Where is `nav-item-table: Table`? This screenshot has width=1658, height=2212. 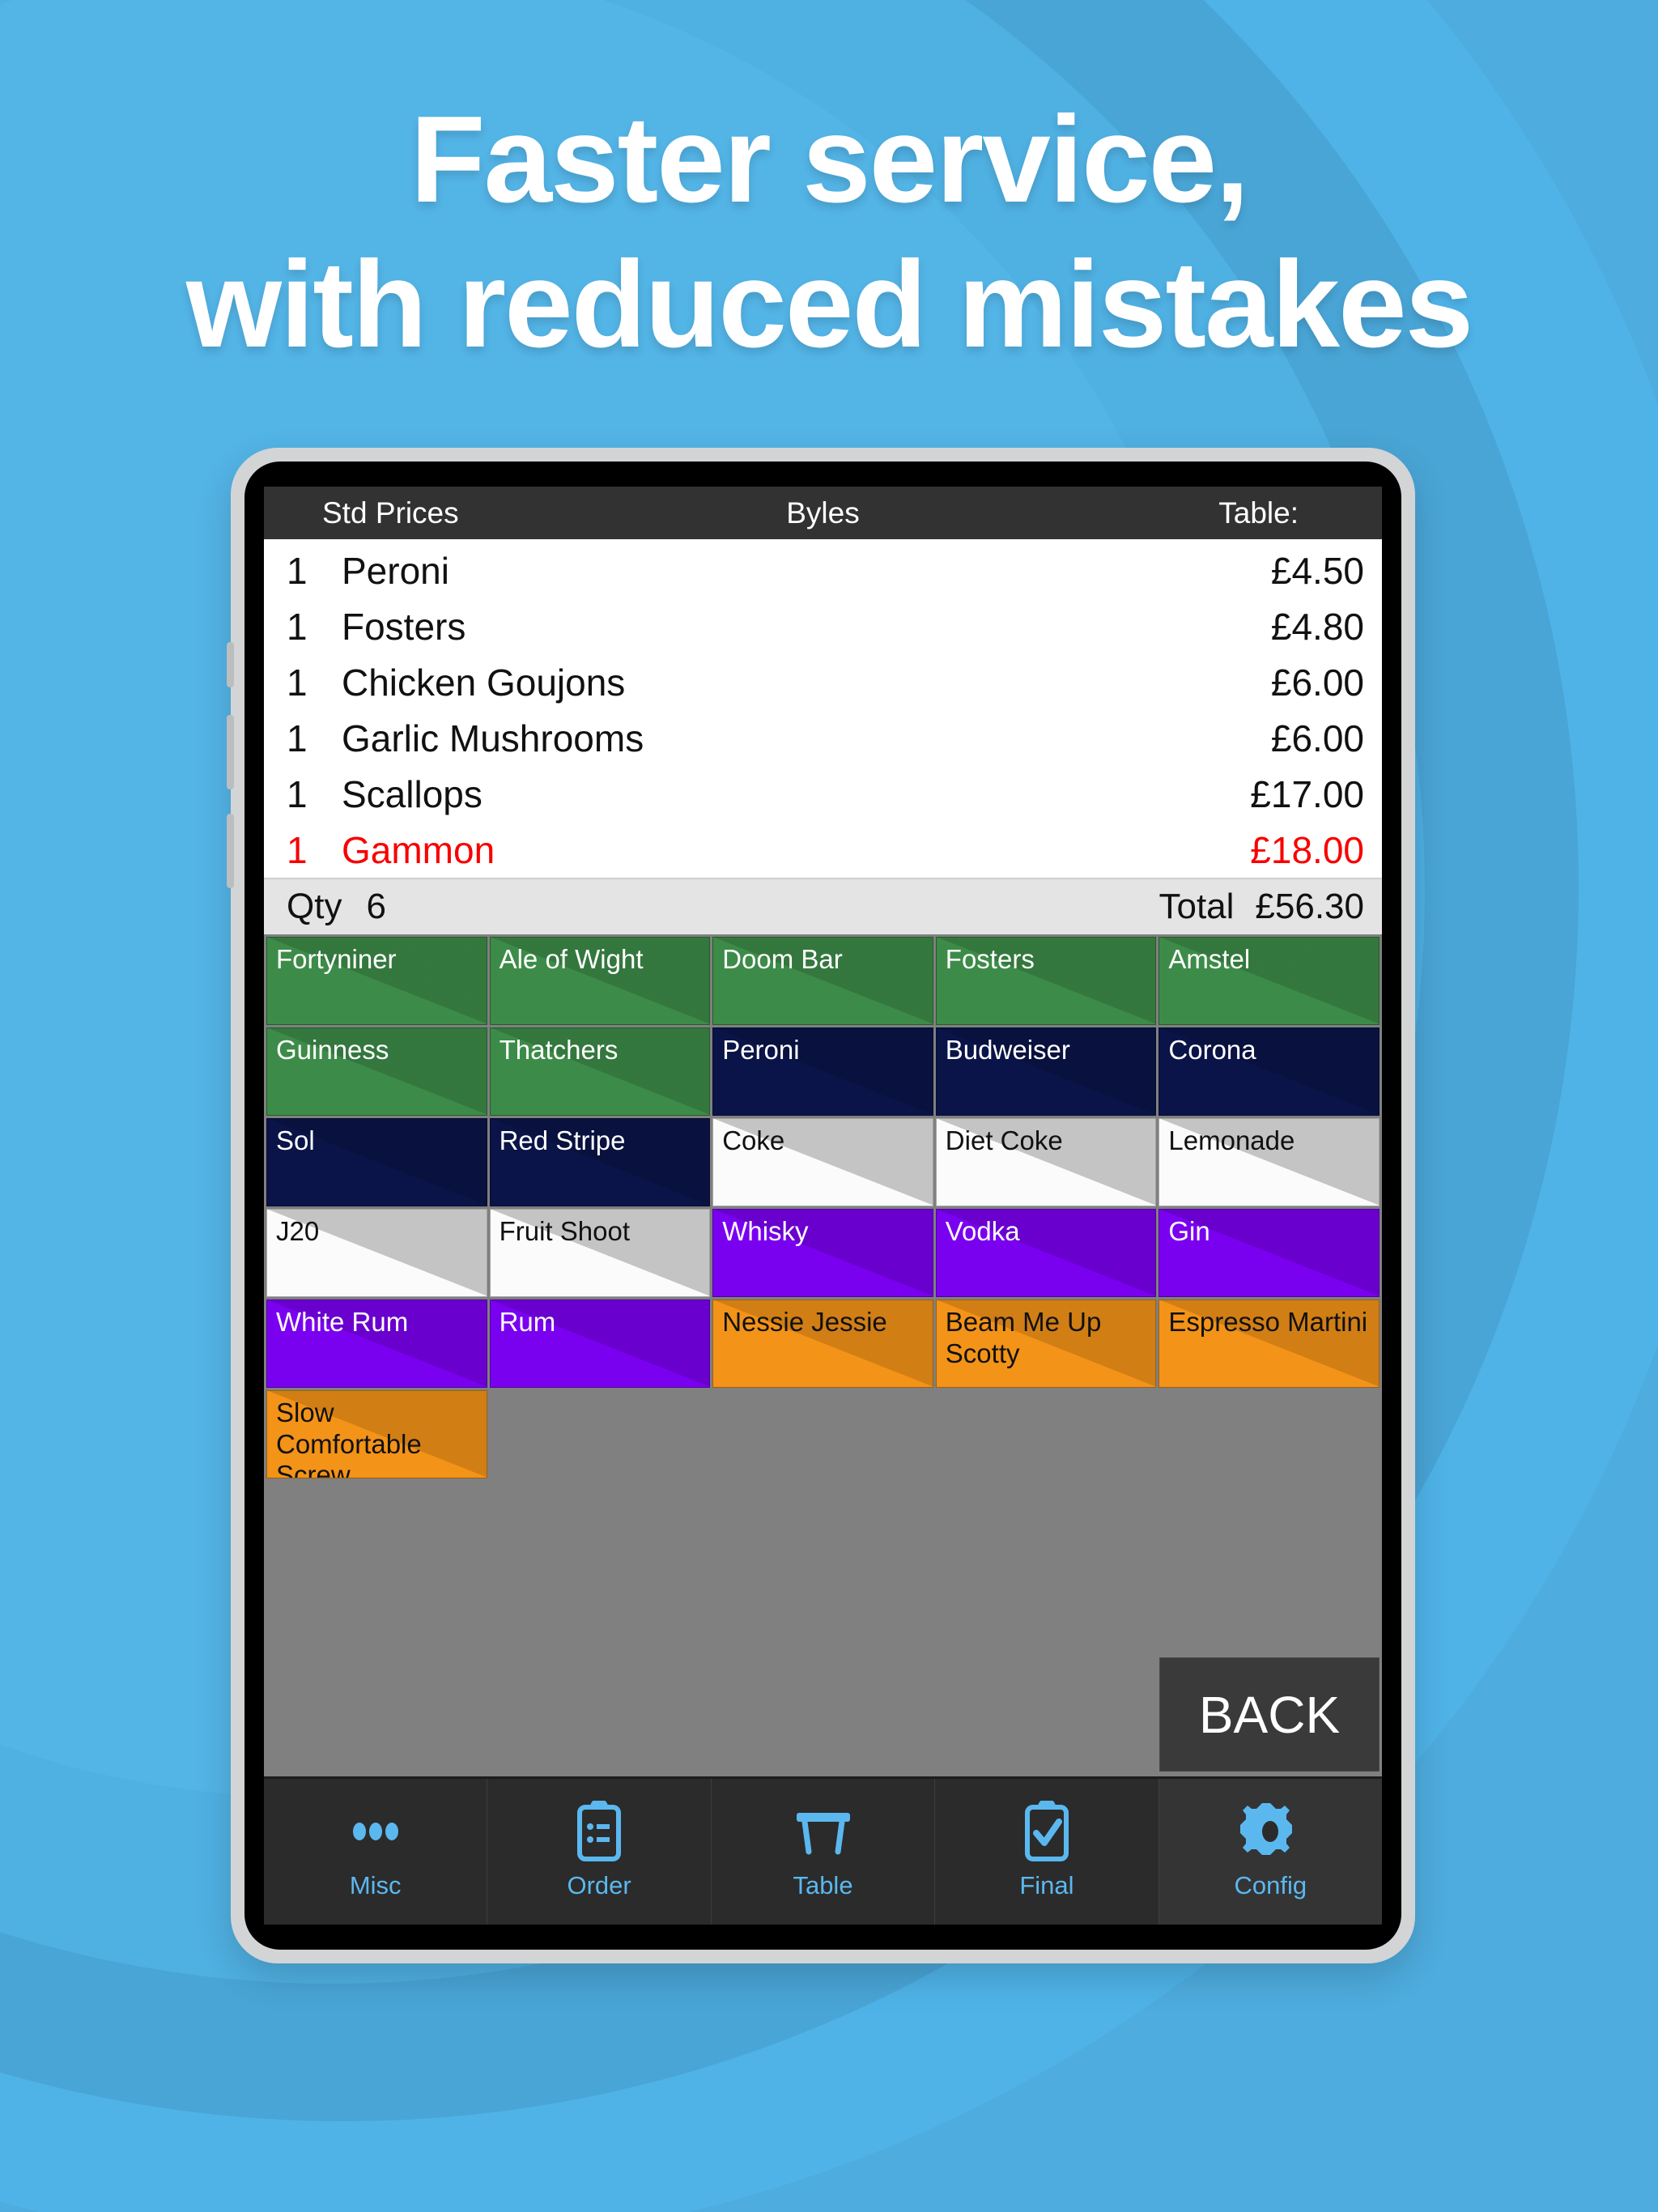 nav-item-table: Table is located at coordinates (824, 1852).